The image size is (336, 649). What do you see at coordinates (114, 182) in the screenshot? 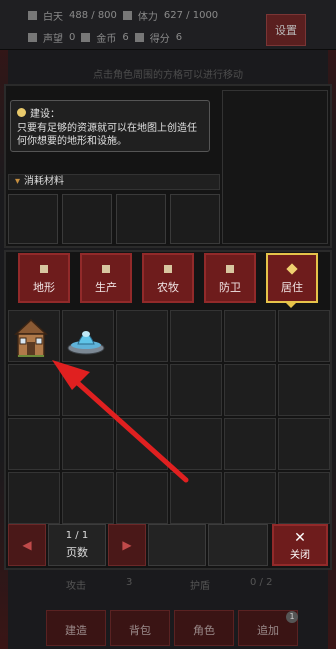
I see `materials-header: ▾ 消耗材料` at bounding box center [114, 182].